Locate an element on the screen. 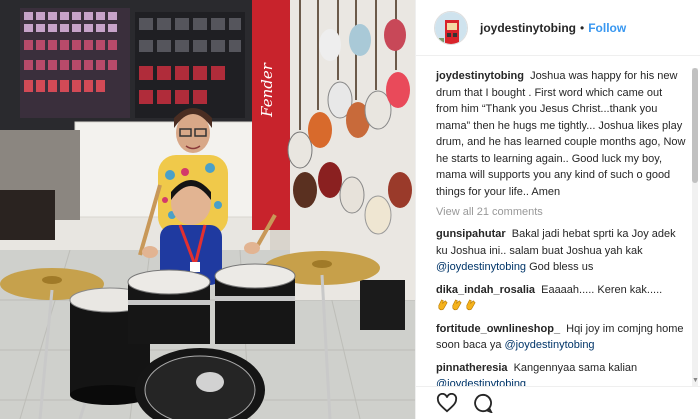 The height and width of the screenshot is (419, 700). heart-icon is located at coordinates (447, 403).